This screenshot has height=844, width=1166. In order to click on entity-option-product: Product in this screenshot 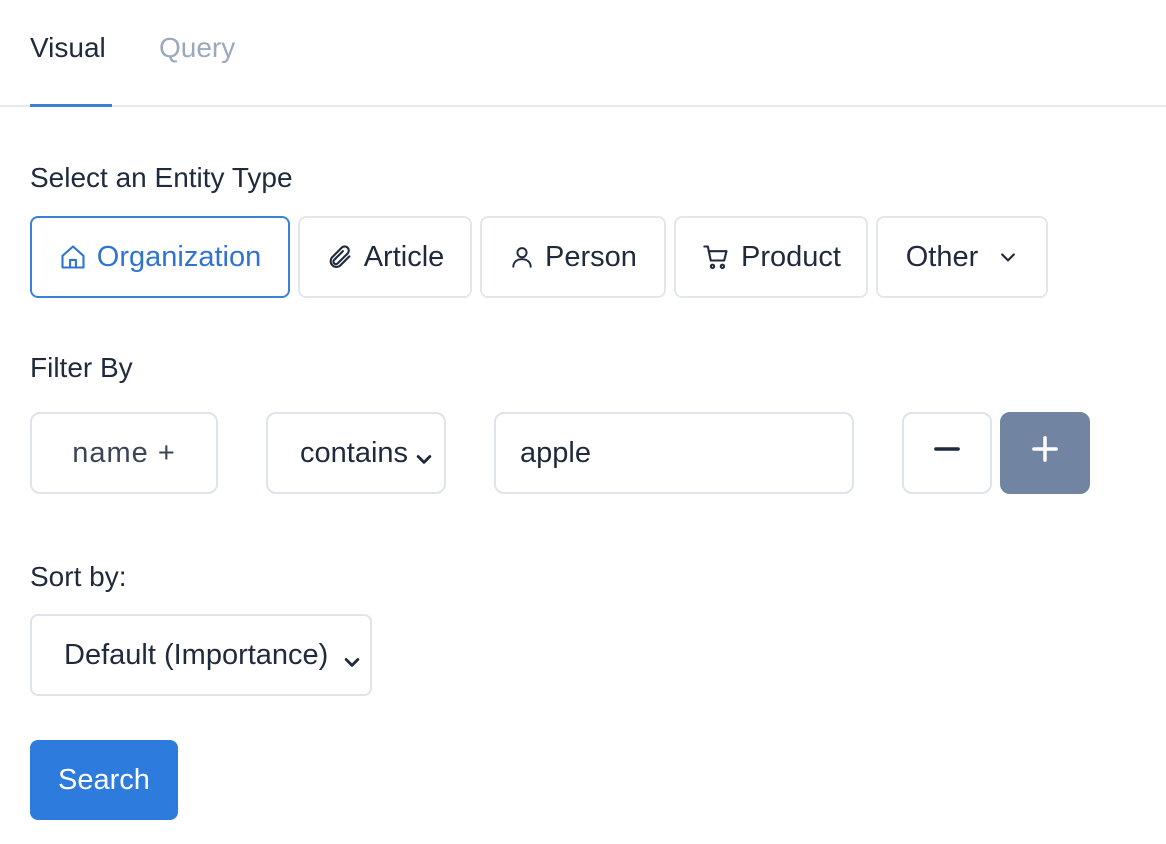, I will do `click(771, 257)`.